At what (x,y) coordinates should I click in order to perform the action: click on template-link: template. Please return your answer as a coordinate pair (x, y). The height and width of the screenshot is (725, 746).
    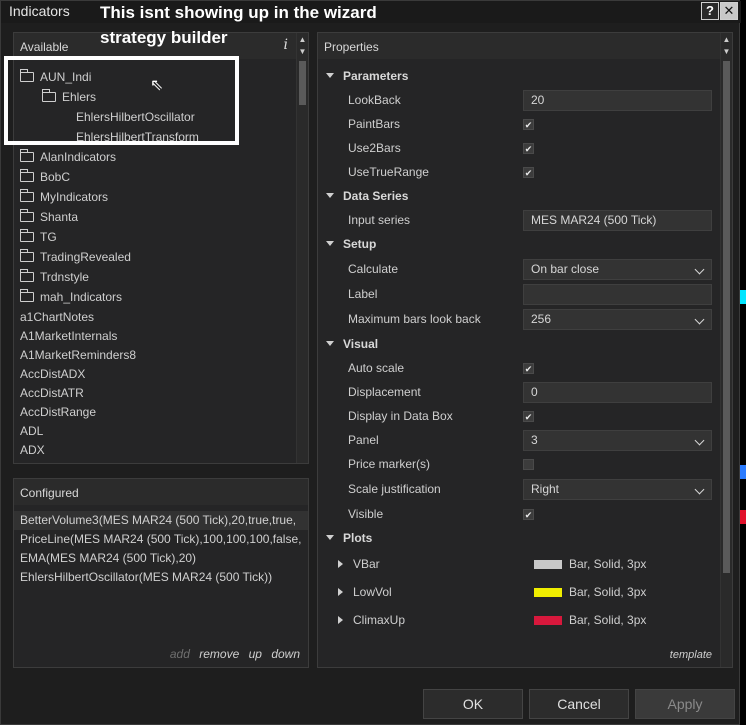
    Looking at the image, I should click on (691, 655).